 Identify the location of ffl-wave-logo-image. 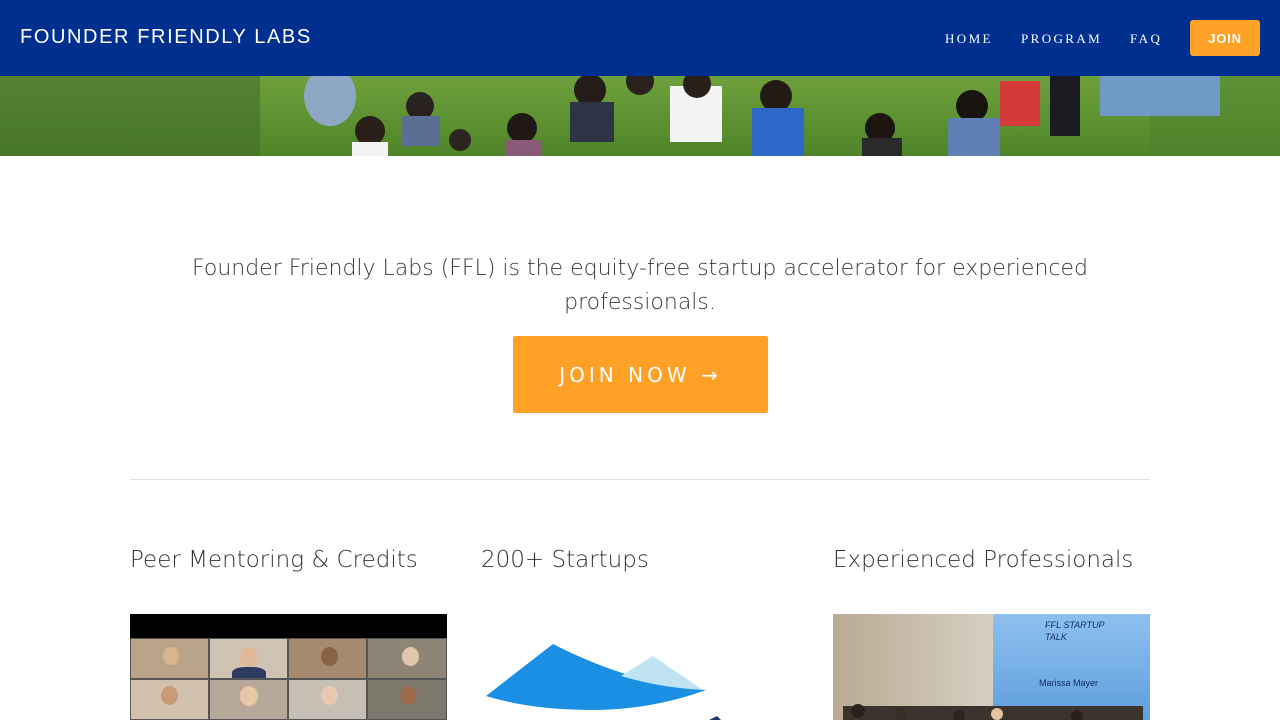
(639, 667).